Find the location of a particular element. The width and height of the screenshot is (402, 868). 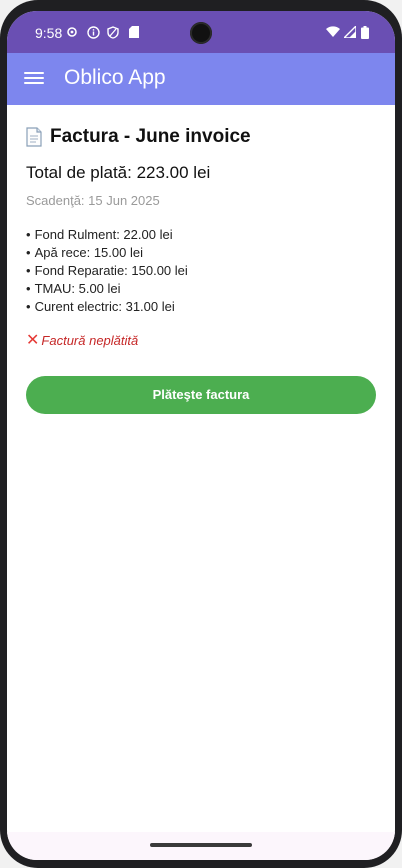

invoice-title-row: Factura - June invoice is located at coordinates (138, 137).